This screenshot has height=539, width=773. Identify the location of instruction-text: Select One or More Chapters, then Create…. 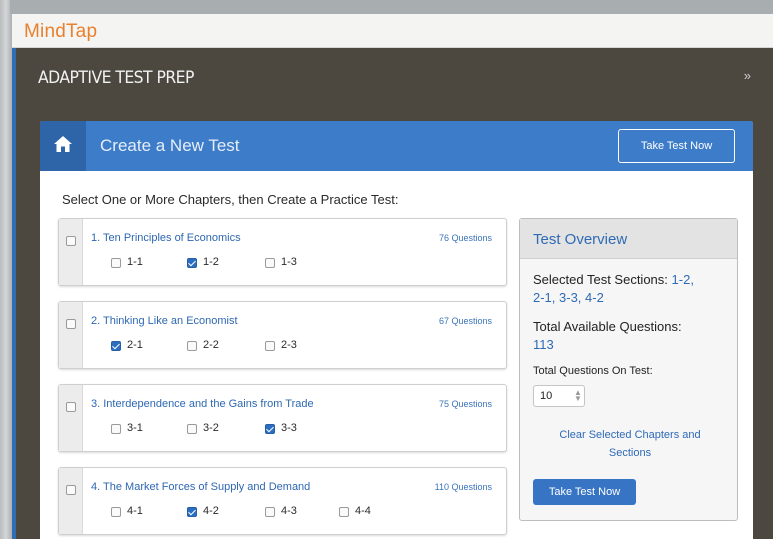
(230, 199).